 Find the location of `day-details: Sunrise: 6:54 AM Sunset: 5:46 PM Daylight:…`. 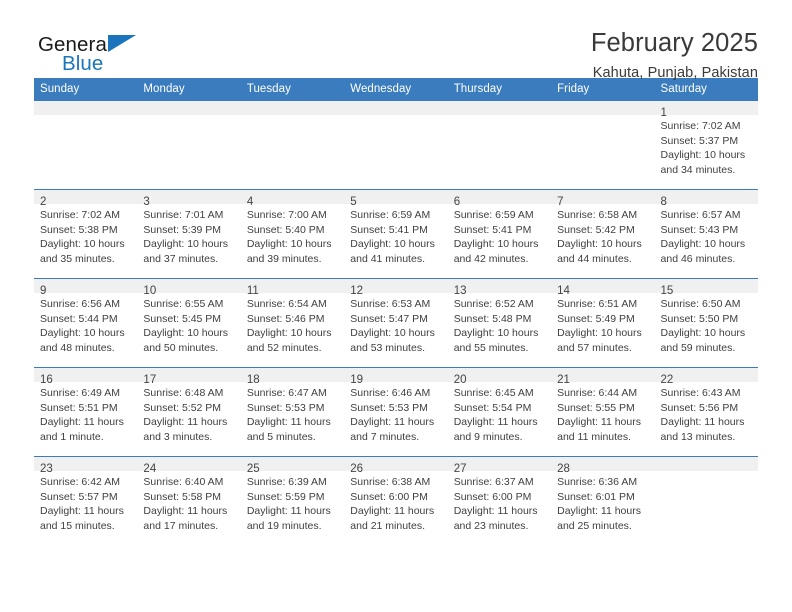

day-details: Sunrise: 6:54 AM Sunset: 5:46 PM Daylight:… is located at coordinates (292, 324).